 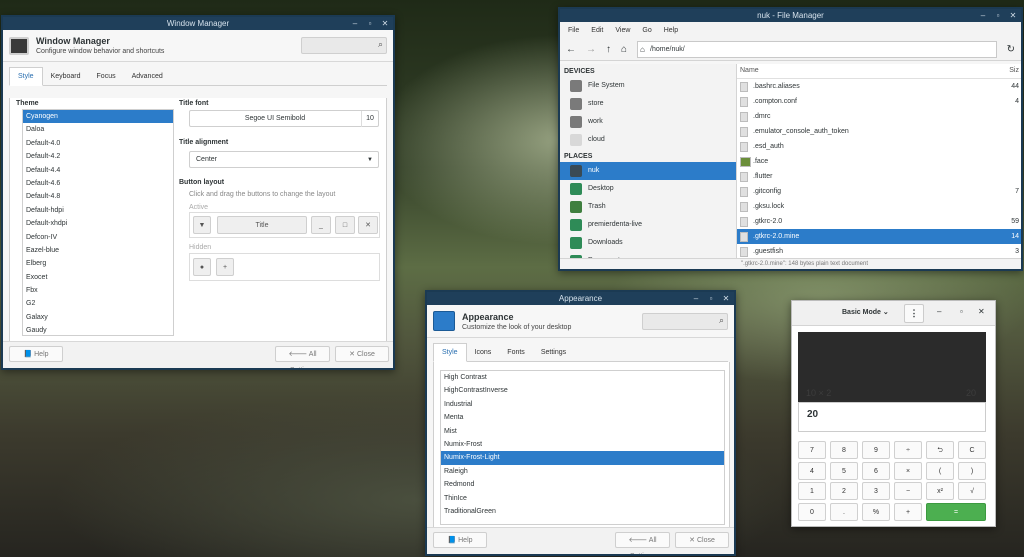 What do you see at coordinates (573, 30) in the screenshot?
I see `menu-file: File` at bounding box center [573, 30].